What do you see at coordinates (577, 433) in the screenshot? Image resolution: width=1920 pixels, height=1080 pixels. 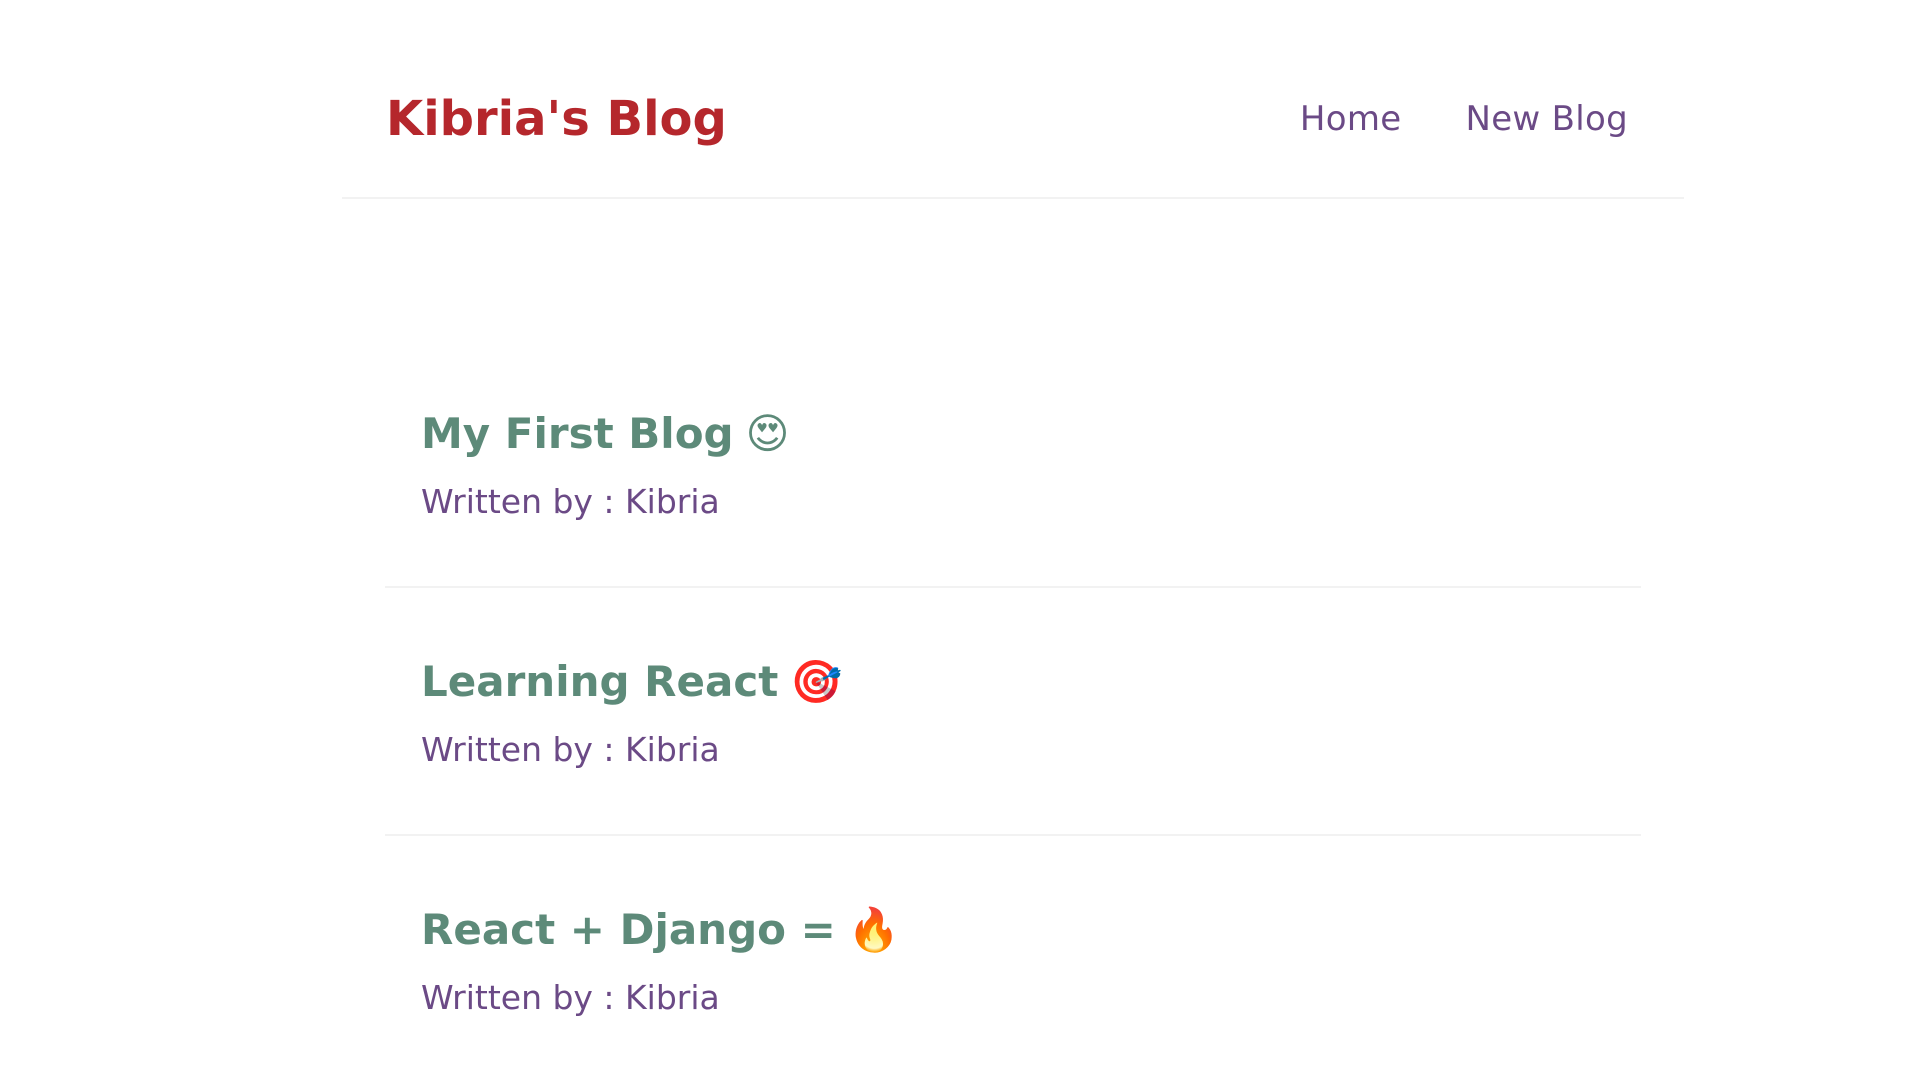 I see `blog-title-text: My First Blog` at bounding box center [577, 433].